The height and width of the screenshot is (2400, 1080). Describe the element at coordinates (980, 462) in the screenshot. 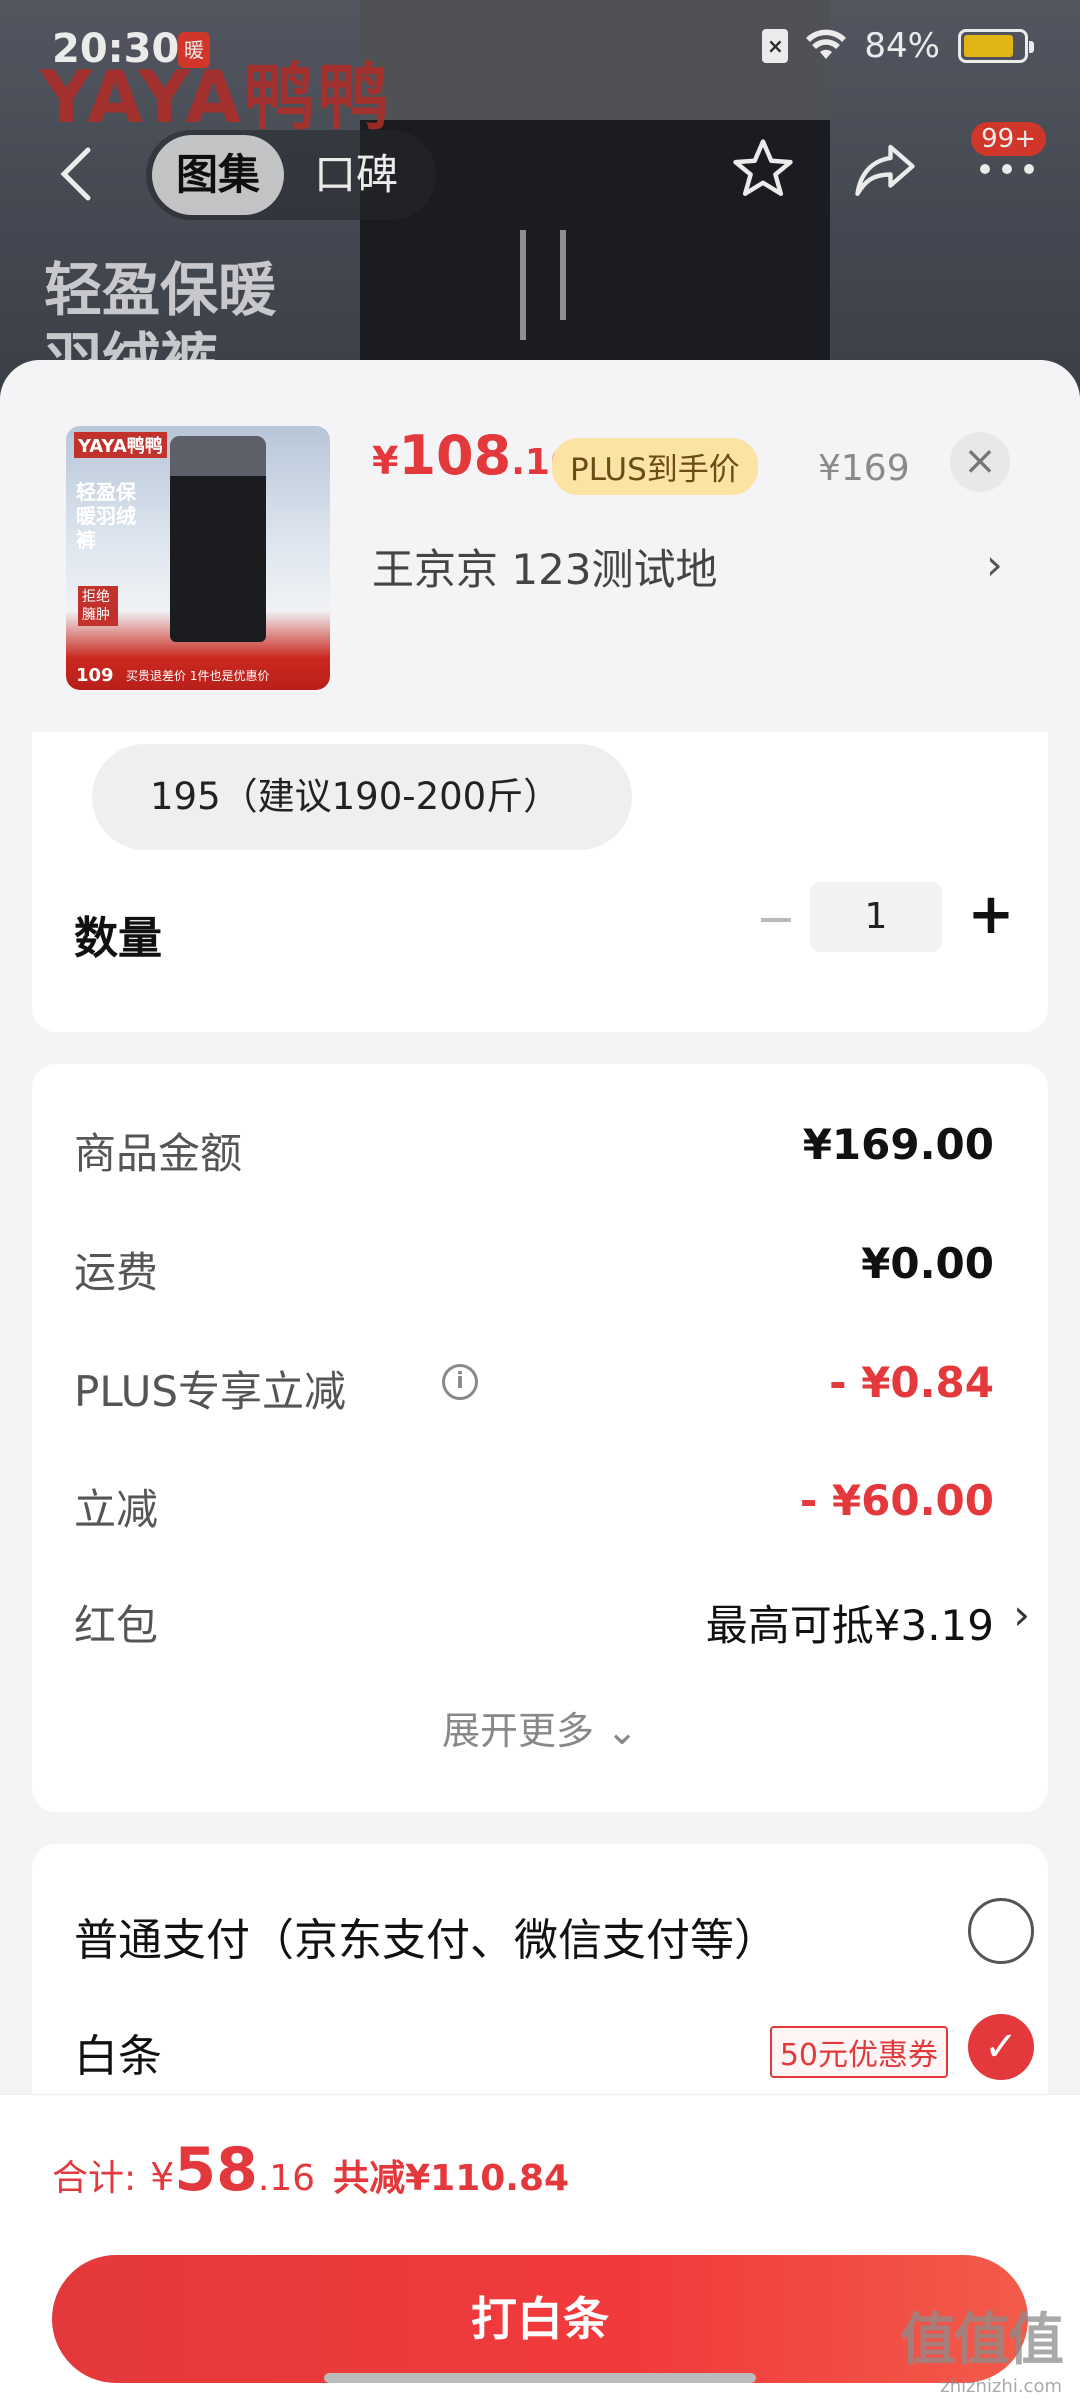

I see `close-button: ×` at that location.